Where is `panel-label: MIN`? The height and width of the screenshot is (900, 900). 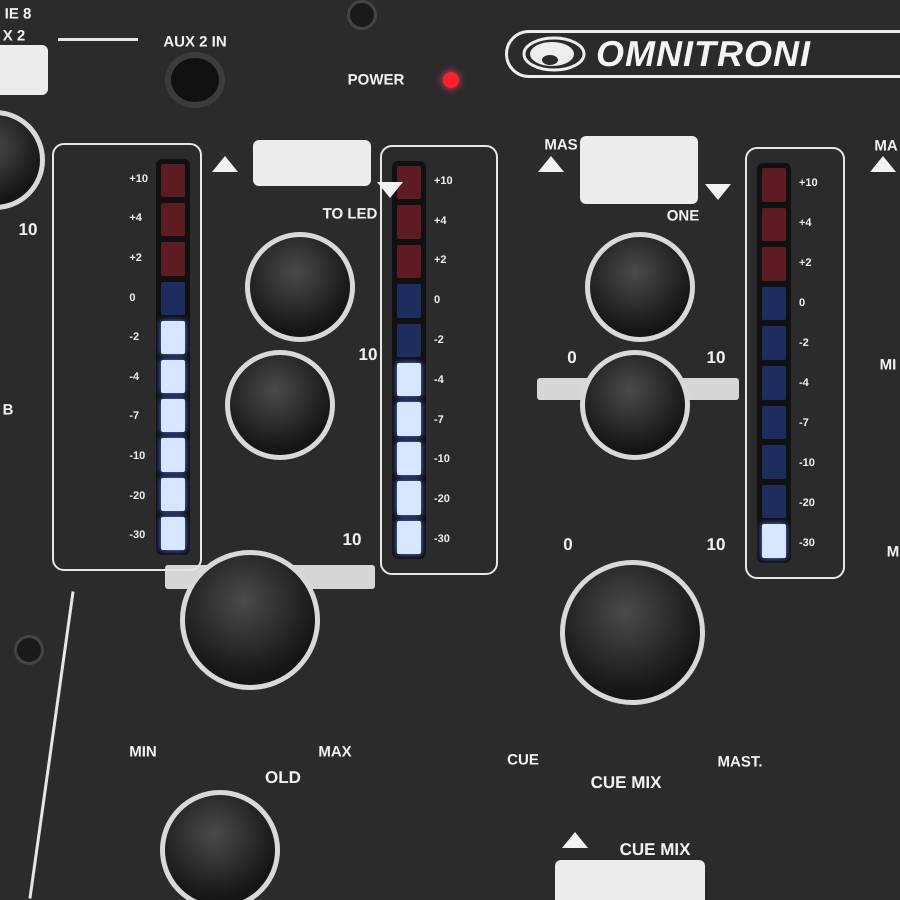
panel-label: MIN is located at coordinates (143, 752).